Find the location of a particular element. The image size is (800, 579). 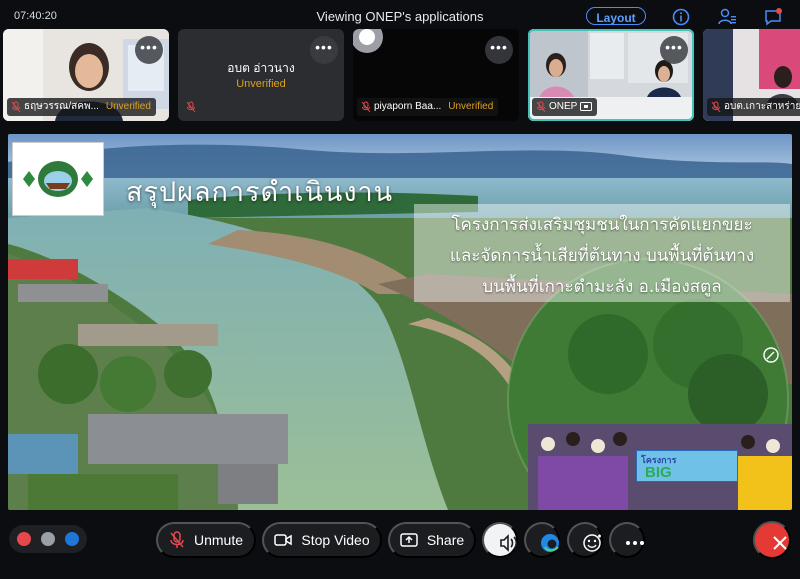

record-icon is located at coordinates (24, 539).